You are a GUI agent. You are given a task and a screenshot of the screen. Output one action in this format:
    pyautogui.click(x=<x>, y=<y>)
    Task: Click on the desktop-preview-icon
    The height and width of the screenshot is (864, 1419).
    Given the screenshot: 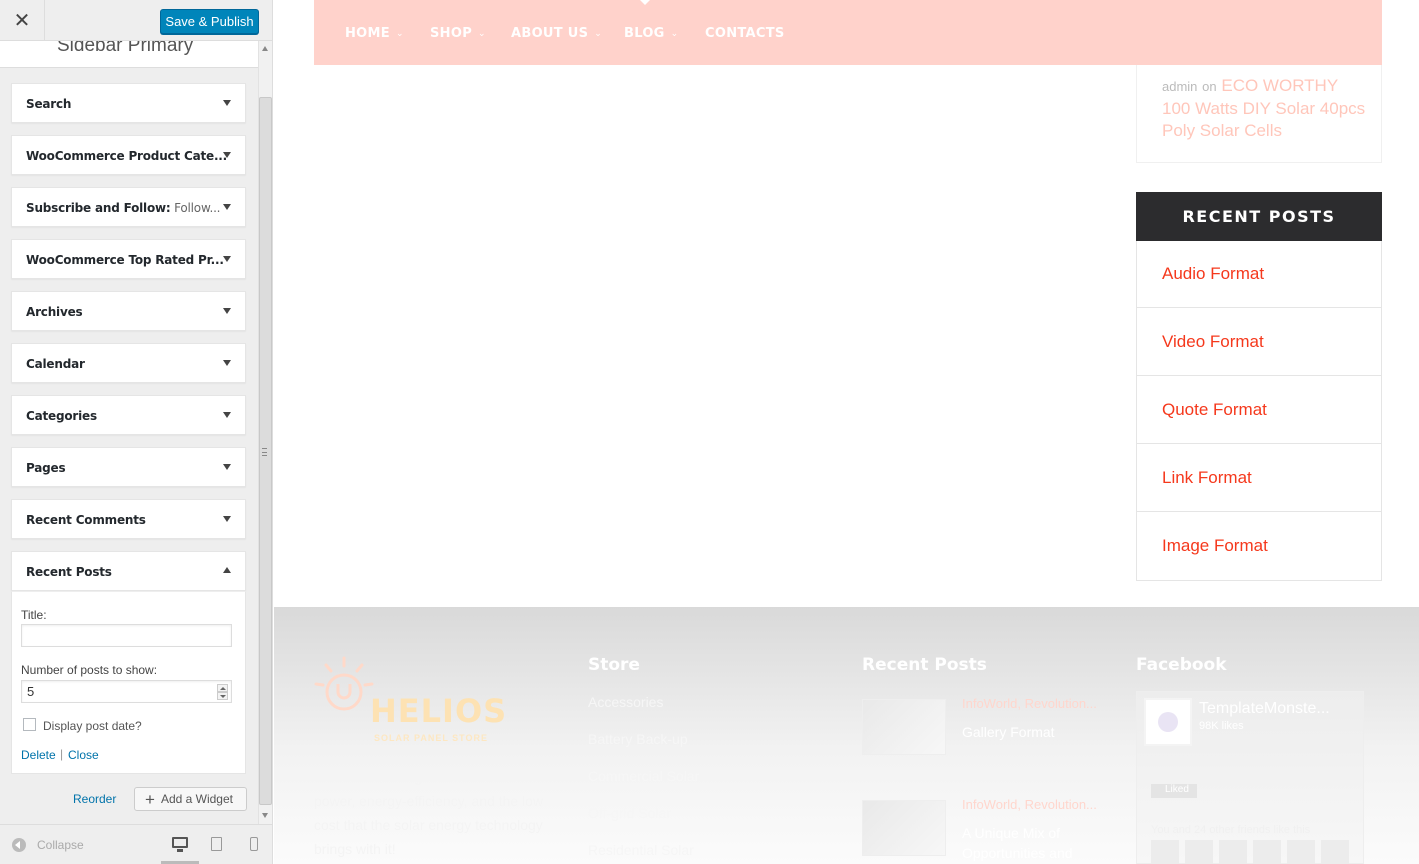 What is the action you would take?
    pyautogui.click(x=180, y=844)
    